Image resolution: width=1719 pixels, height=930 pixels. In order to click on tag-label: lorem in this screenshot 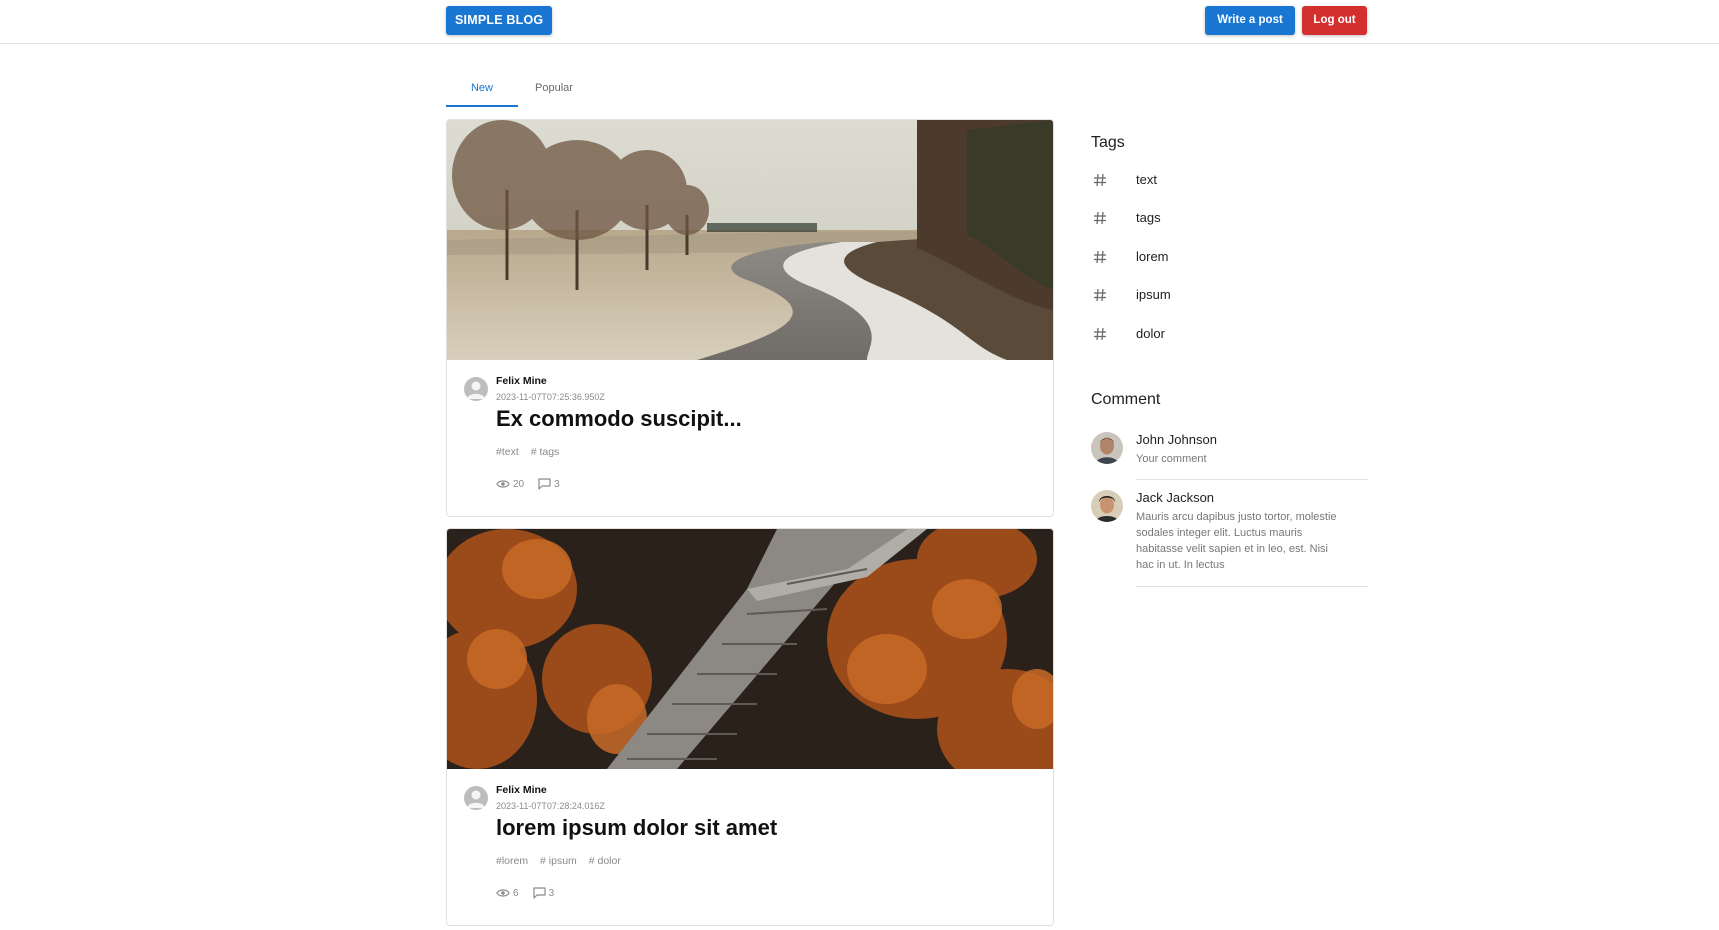, I will do `click(1152, 256)`.